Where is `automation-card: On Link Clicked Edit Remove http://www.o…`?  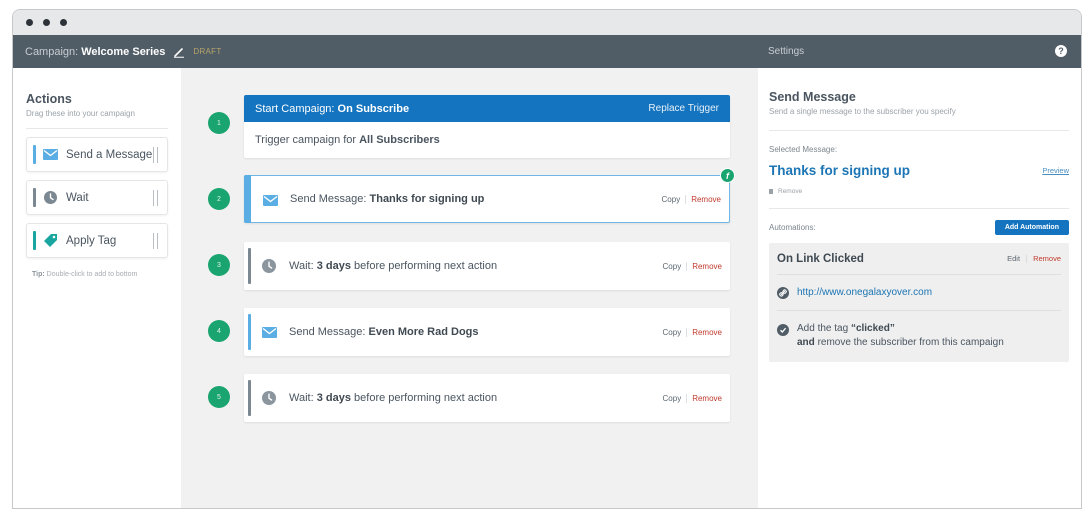 automation-card: On Link Clicked Edit Remove http://www.o… is located at coordinates (919, 302).